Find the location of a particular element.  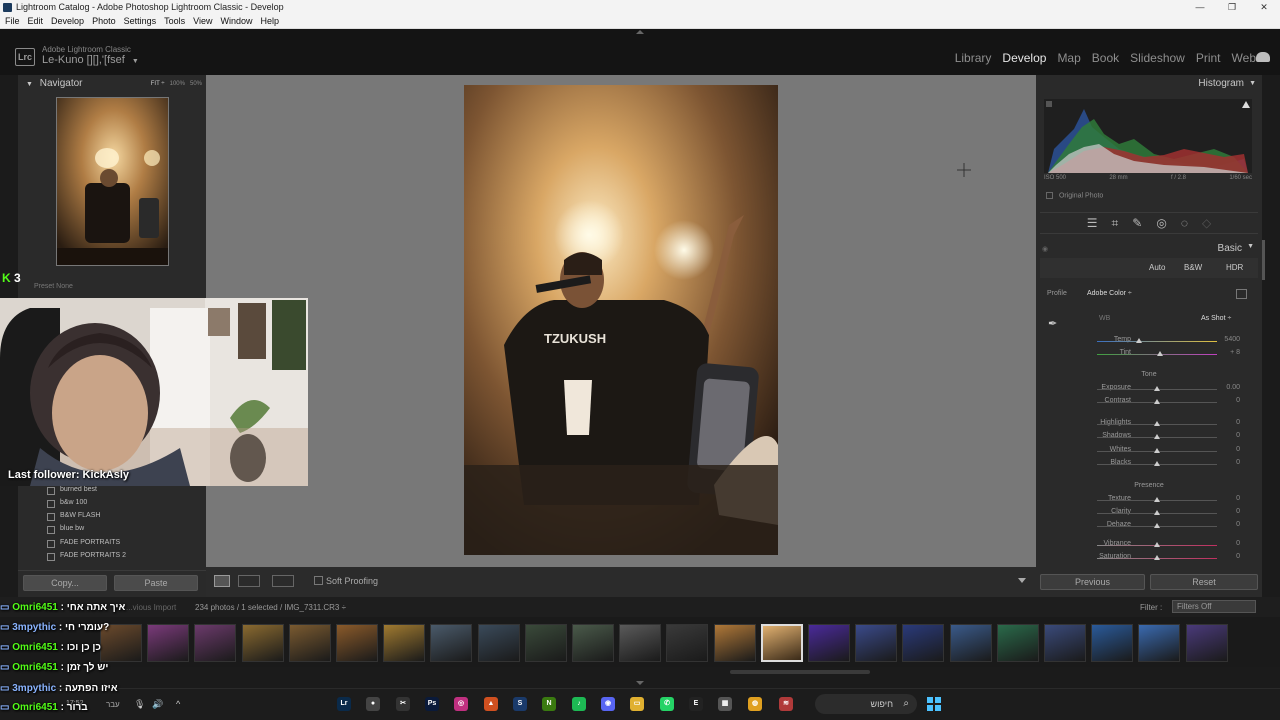

histogram-header: Histogram ▼ is located at coordinates (1149, 84).